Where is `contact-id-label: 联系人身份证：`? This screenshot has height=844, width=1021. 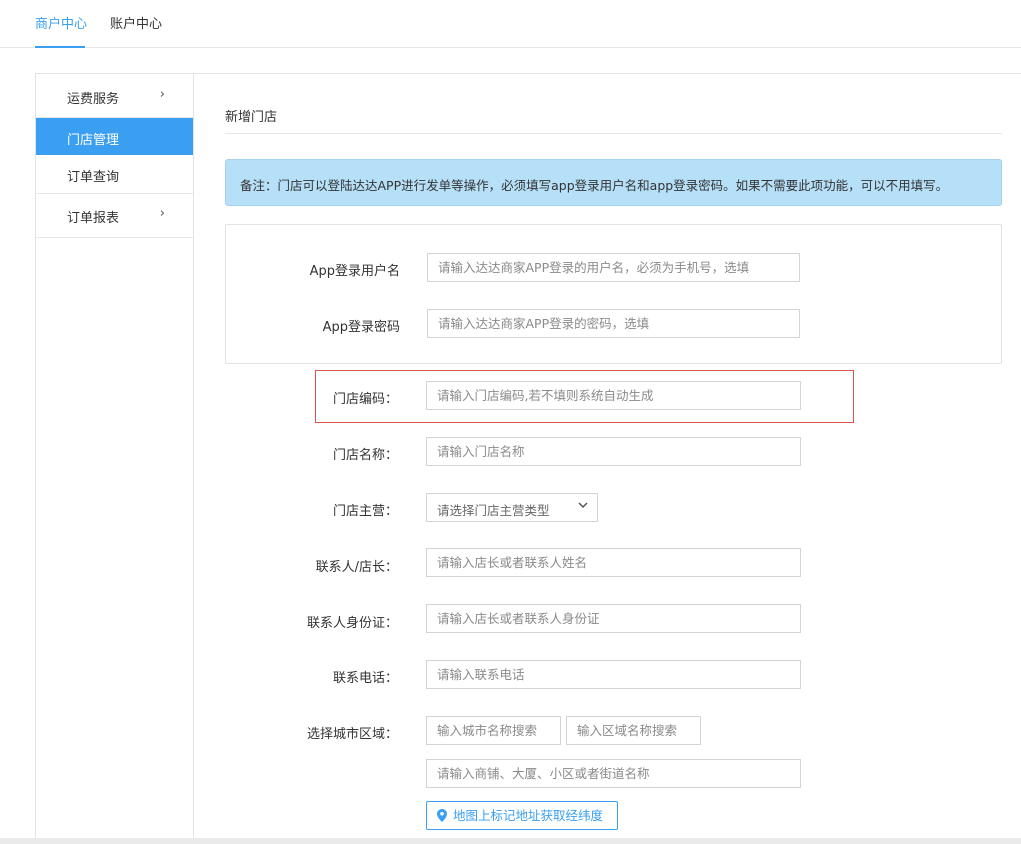 contact-id-label: 联系人身份证： is located at coordinates (352, 623).